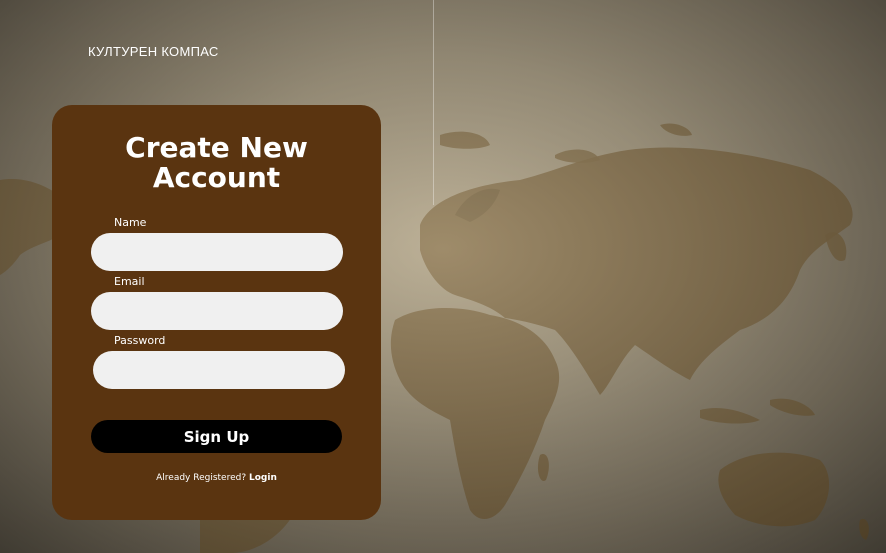  What do you see at coordinates (201, 478) in the screenshot?
I see `already-registered-label: Already Registered?` at bounding box center [201, 478].